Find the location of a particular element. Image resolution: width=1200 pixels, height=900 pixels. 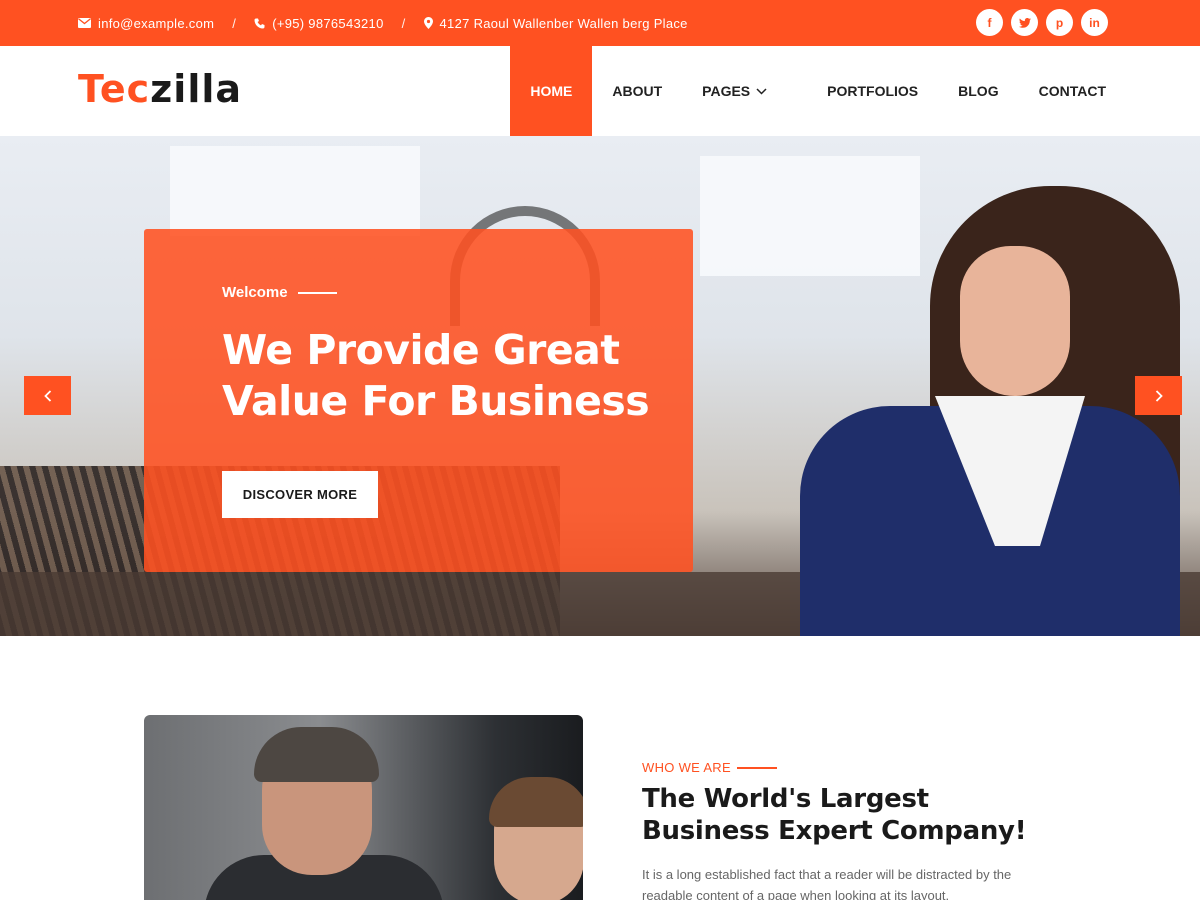

hero-welcome: Welcome is located at coordinates (279, 292).